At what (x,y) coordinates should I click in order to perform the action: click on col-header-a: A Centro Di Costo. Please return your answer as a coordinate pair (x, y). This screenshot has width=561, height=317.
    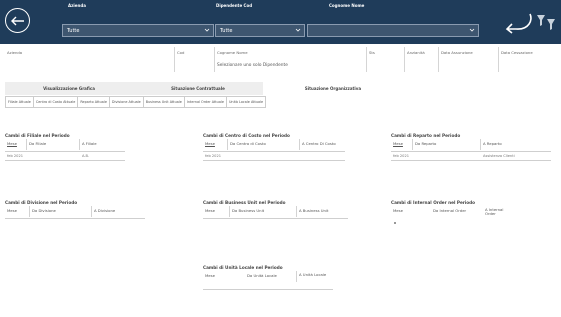
    Looking at the image, I should click on (322, 144).